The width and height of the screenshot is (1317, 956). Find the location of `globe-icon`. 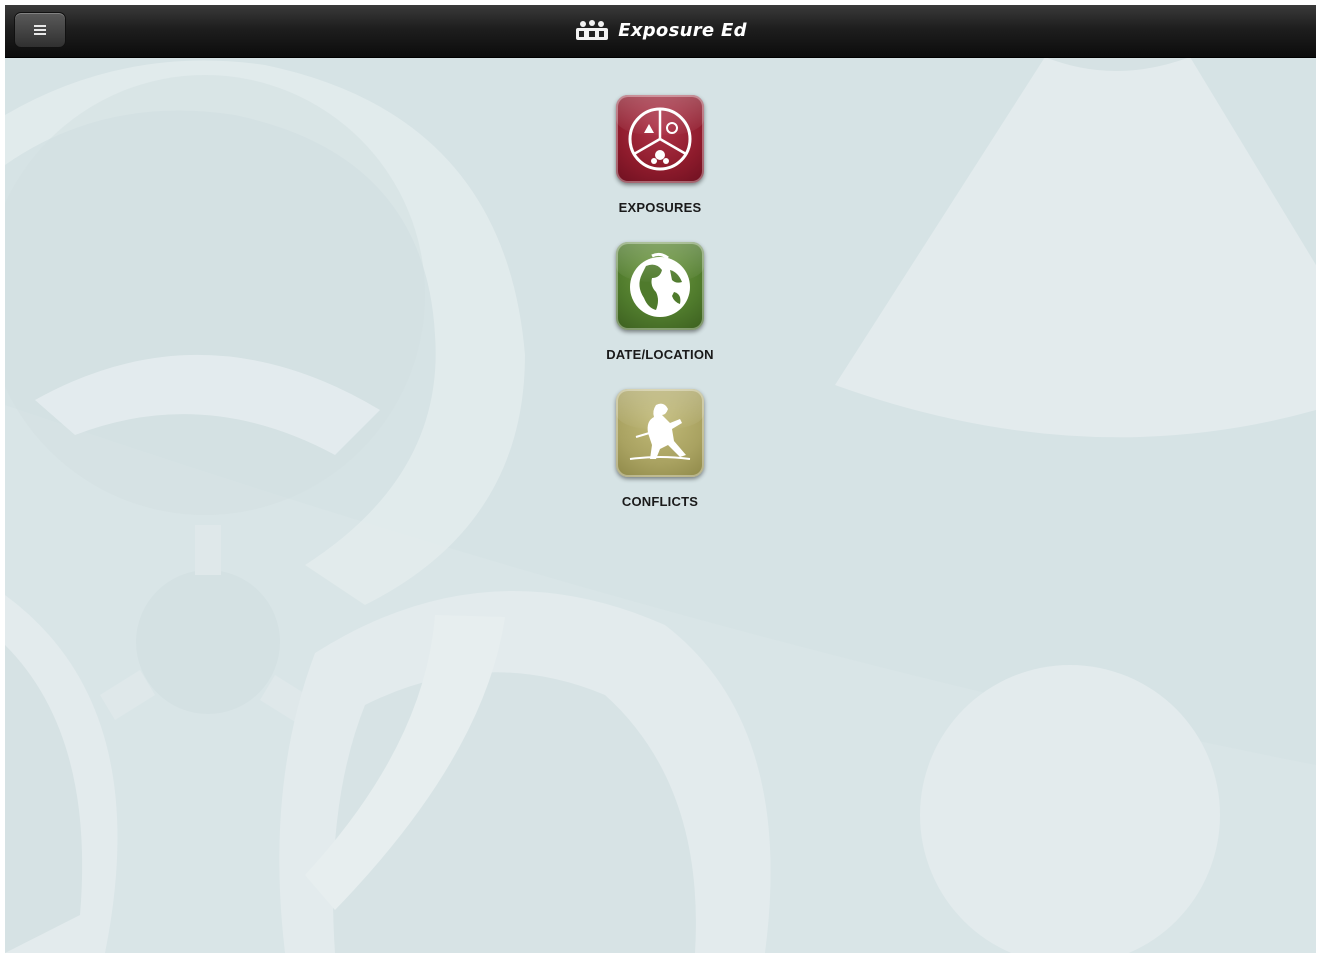

globe-icon is located at coordinates (660, 284).